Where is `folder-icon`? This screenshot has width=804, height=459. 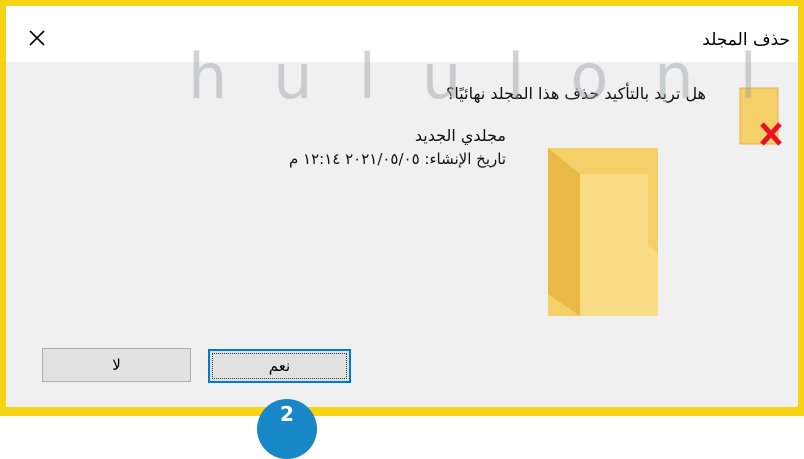
folder-icon is located at coordinates (603, 232).